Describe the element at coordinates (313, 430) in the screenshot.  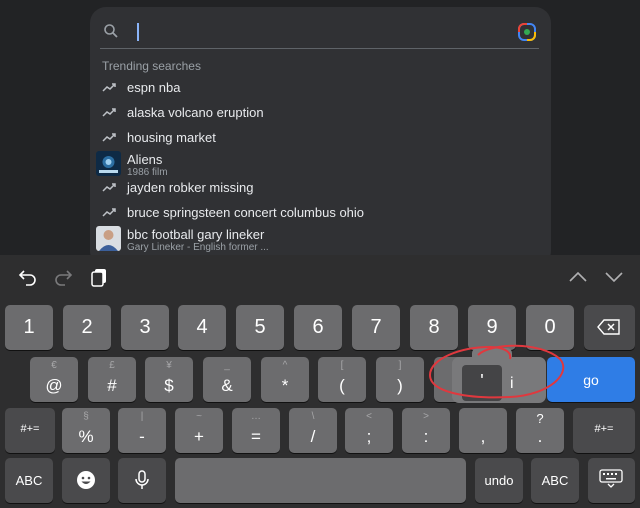
I see `key-slash: \ /` at that location.